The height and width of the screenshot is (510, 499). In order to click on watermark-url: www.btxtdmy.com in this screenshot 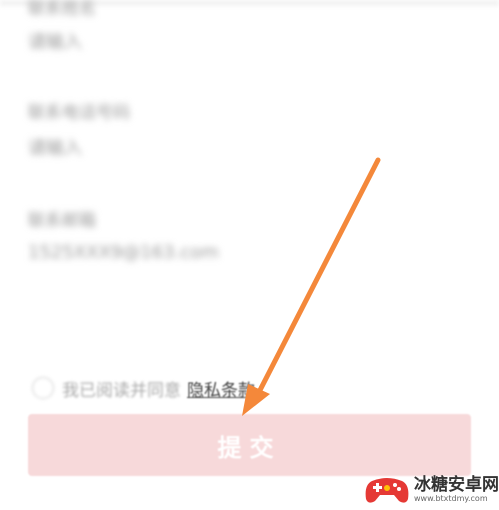, I will do `click(451, 498)`.